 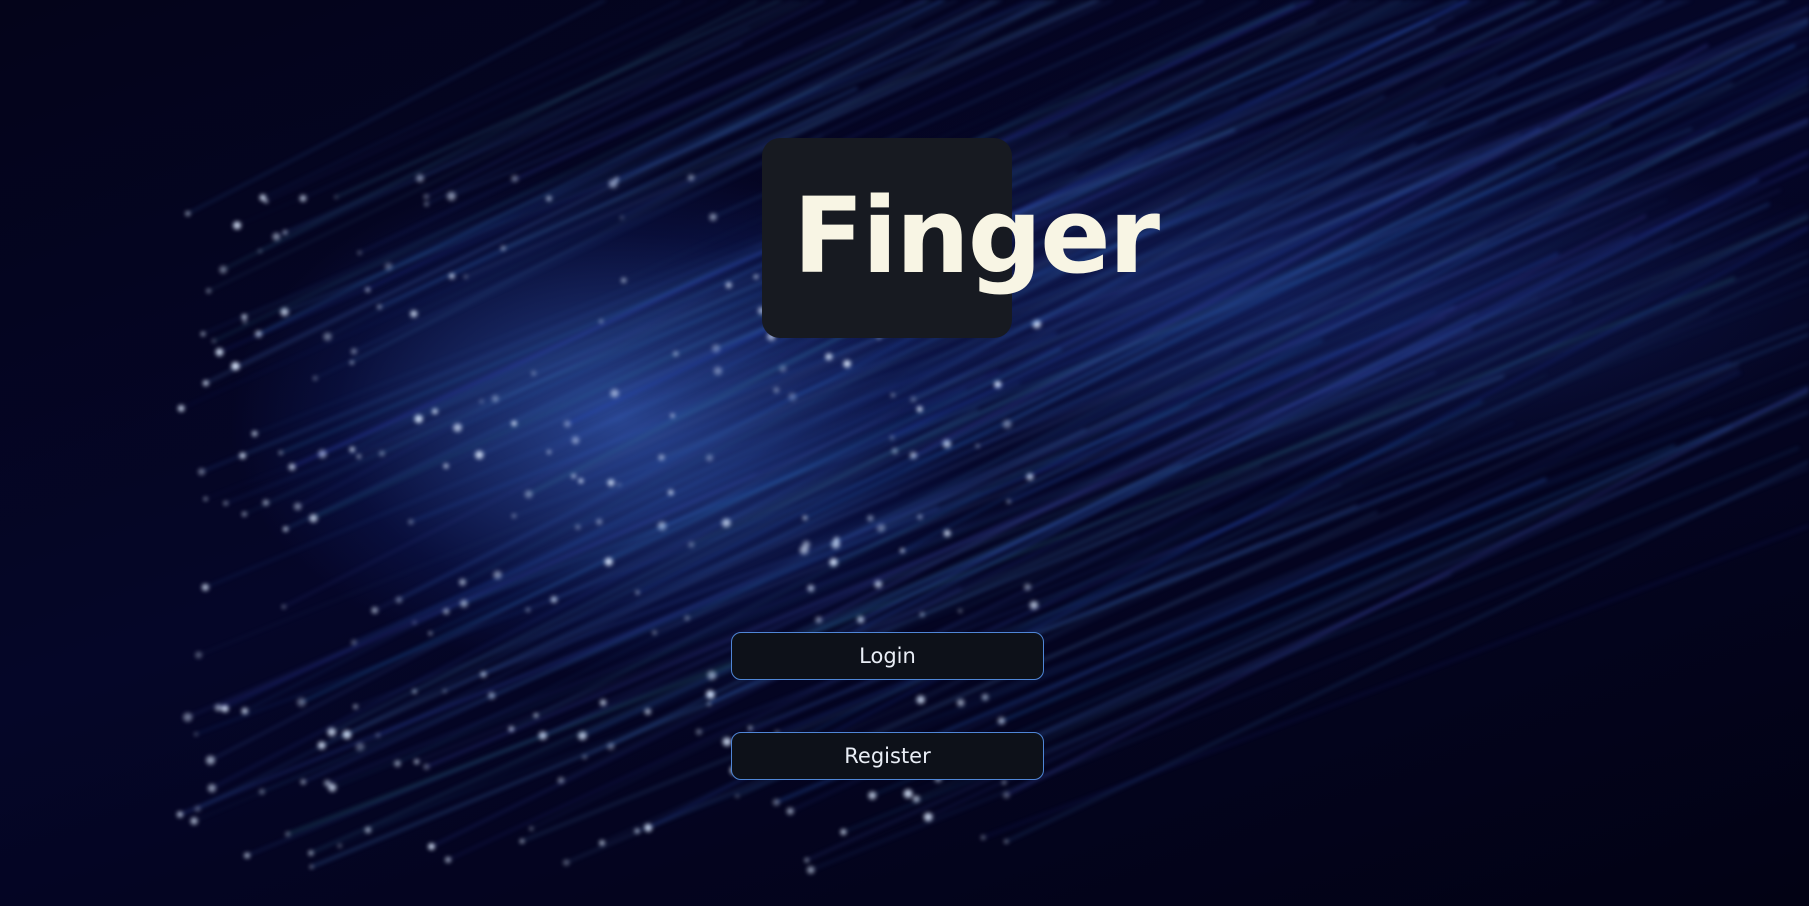 I want to click on fiber-strand, so click(x=471, y=595).